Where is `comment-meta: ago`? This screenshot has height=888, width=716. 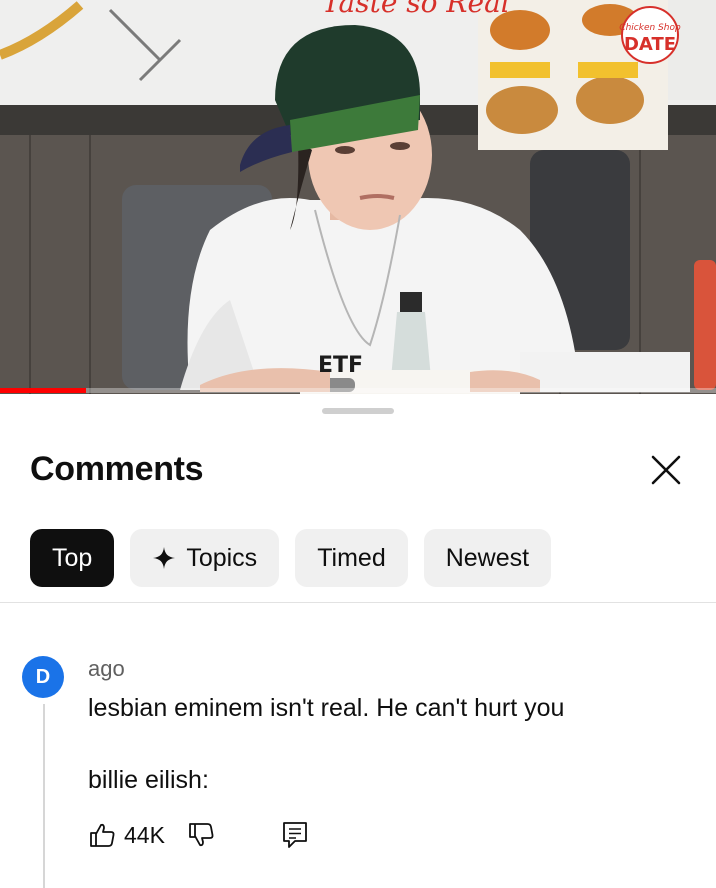
comment-meta: ago is located at coordinates (106, 669).